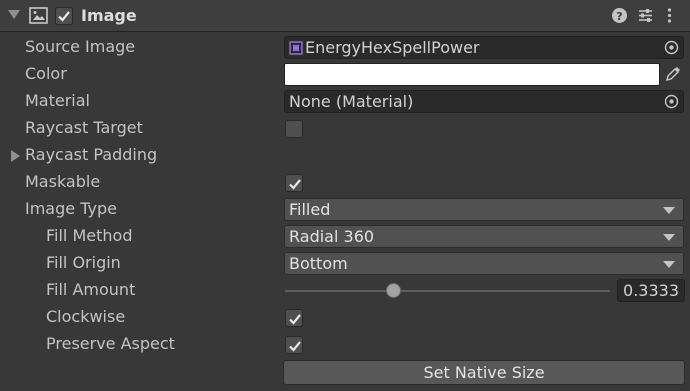  I want to click on material-field: None (Material), so click(484, 101).